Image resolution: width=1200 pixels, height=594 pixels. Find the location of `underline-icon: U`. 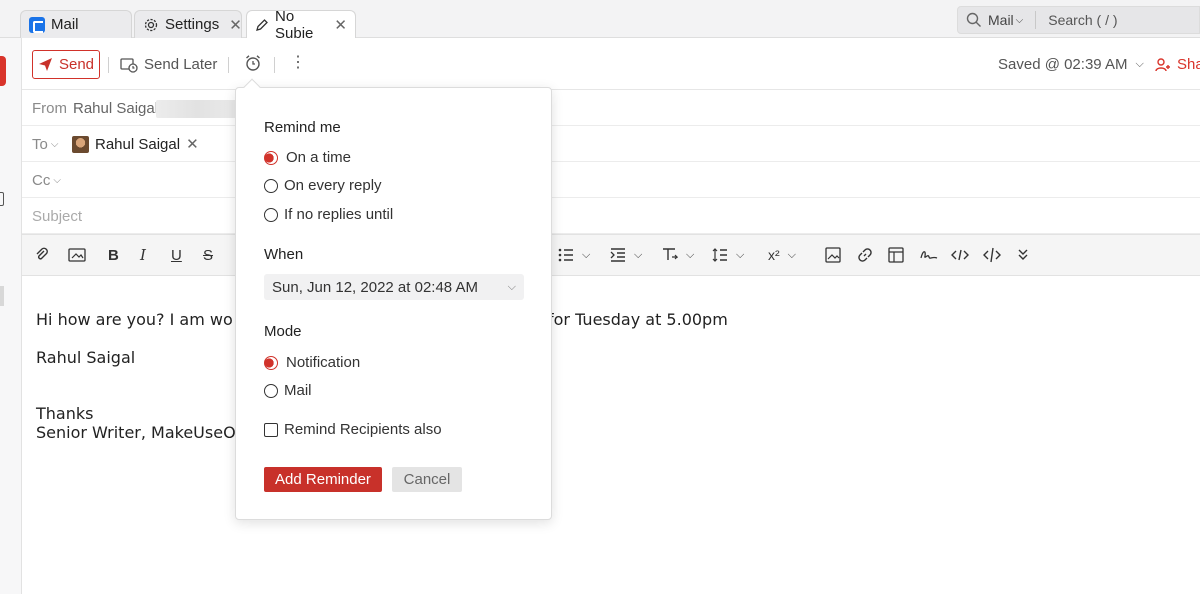

underline-icon: U is located at coordinates (176, 255).